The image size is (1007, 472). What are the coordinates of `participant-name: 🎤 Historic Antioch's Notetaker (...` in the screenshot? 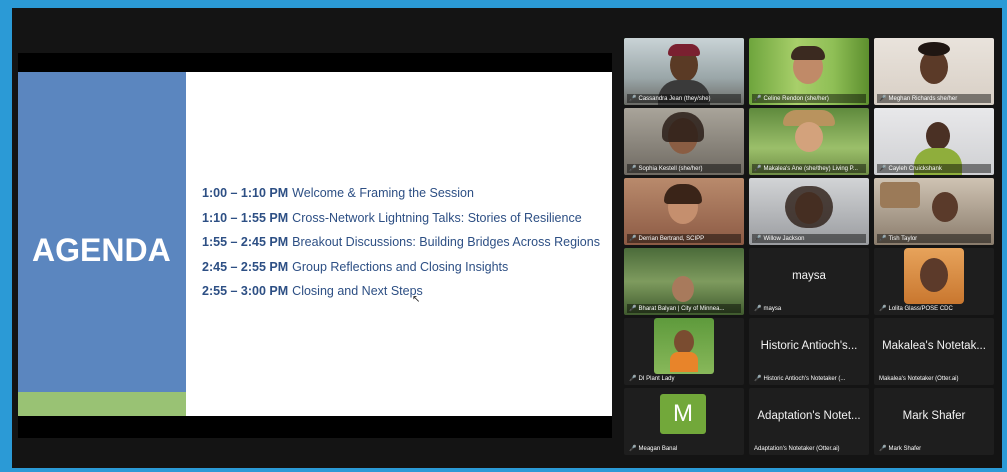 It's located at (800, 379).